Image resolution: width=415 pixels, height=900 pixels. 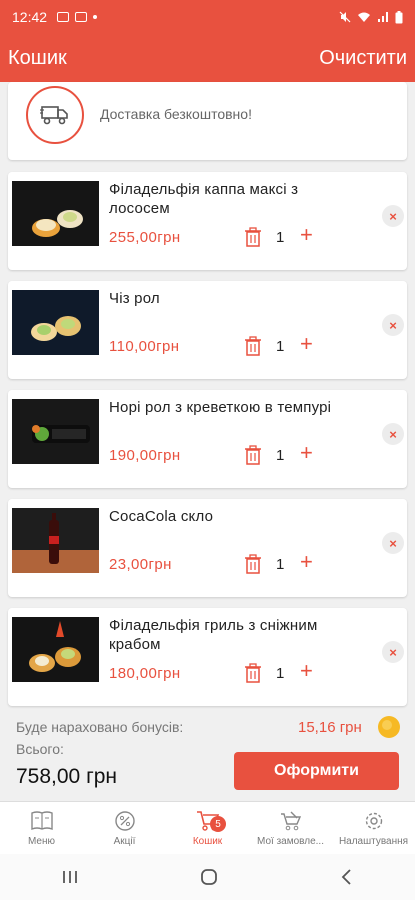 I want to click on back-icon, so click(x=347, y=877).